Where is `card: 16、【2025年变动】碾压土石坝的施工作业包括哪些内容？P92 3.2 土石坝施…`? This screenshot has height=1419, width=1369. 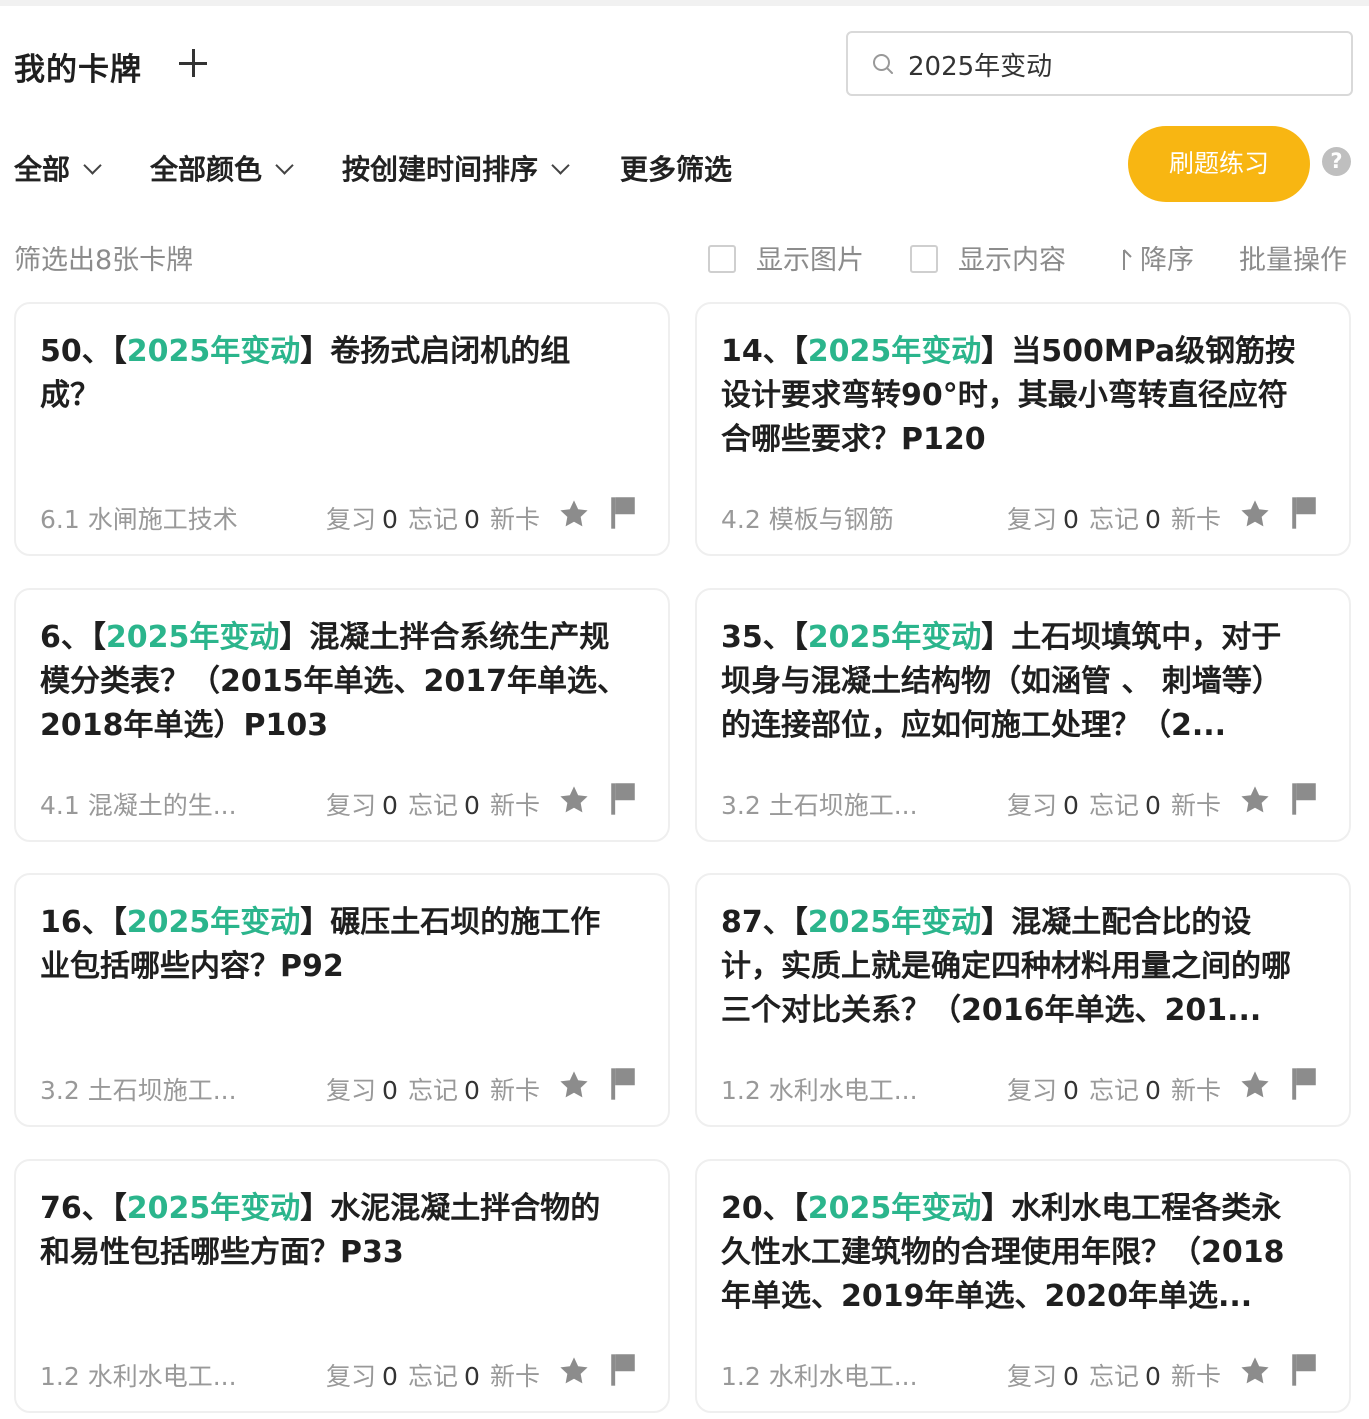
card: 16、【2025年变动】碾压土石坝的施工作业包括哪些内容？P92 3.2 土石坝施… is located at coordinates (342, 1000).